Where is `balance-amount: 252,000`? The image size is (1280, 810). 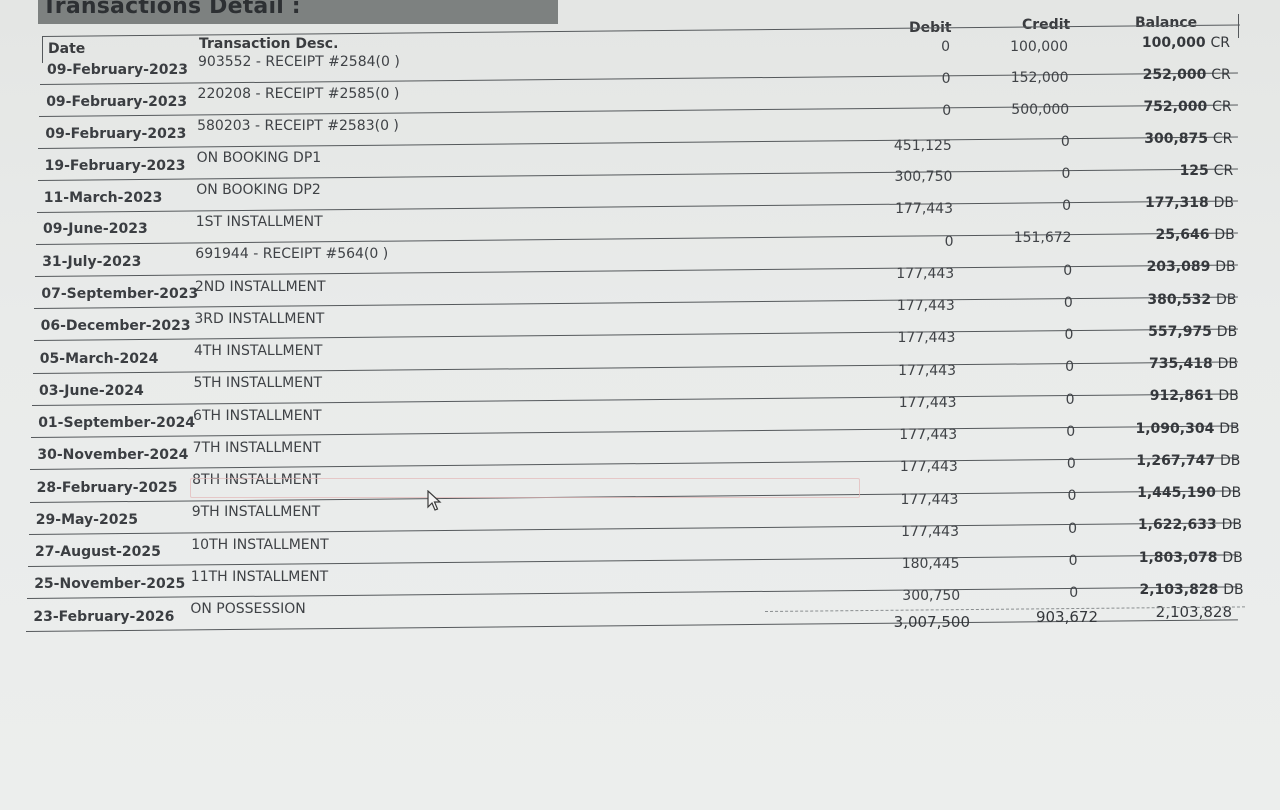 balance-amount: 252,000 is located at coordinates (1174, 75).